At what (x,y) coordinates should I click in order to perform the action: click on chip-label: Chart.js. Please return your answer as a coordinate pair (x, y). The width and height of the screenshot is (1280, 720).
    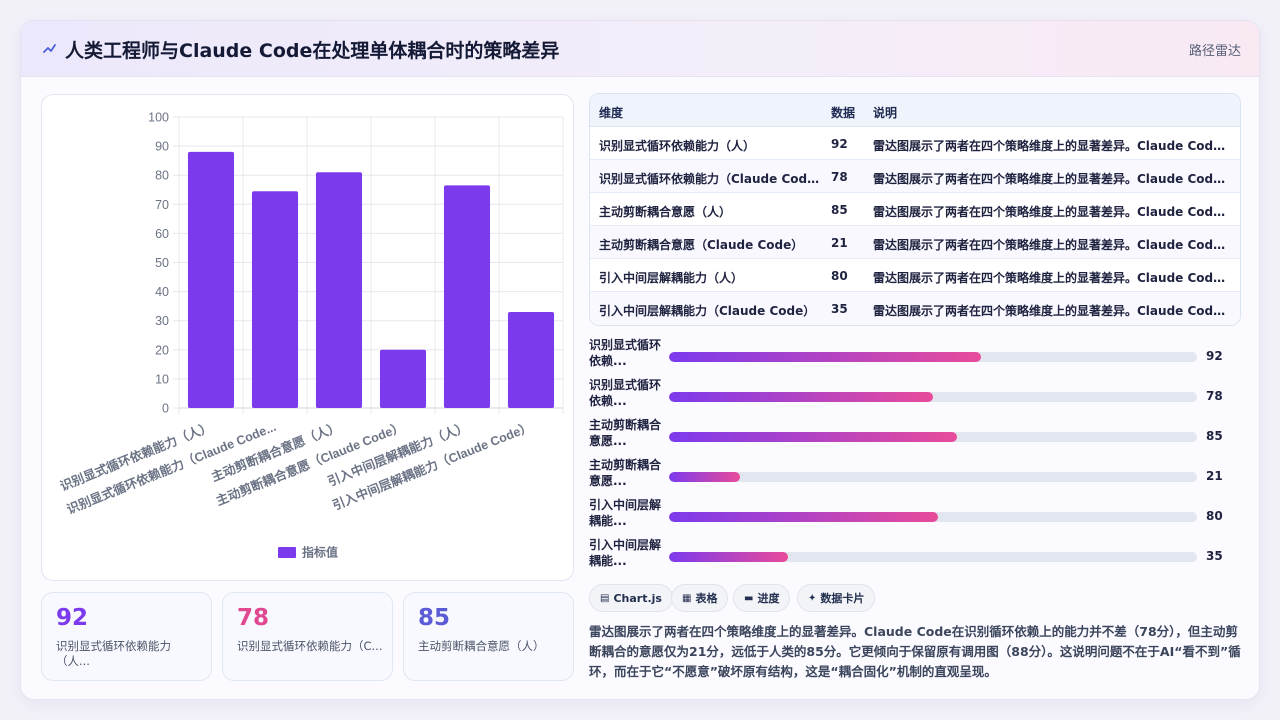
    Looking at the image, I should click on (637, 598).